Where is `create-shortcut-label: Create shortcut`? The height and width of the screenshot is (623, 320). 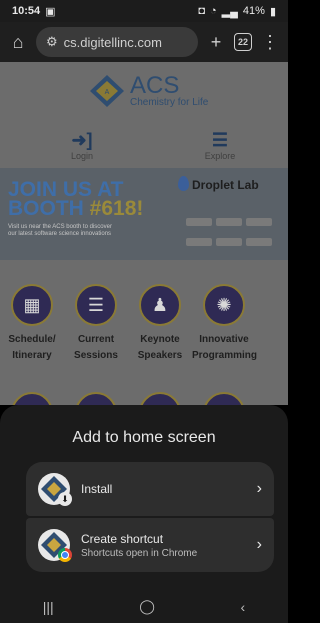 create-shortcut-label: Create shortcut is located at coordinates (122, 538).